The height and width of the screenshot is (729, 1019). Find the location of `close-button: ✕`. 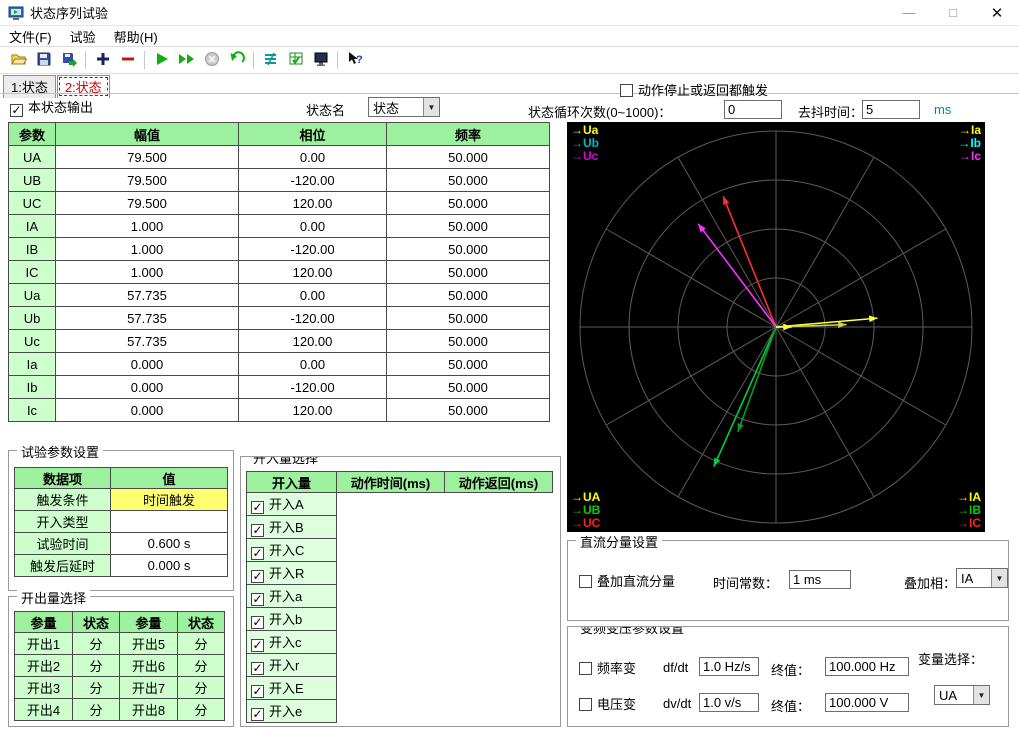

close-button: ✕ is located at coordinates (997, 12).